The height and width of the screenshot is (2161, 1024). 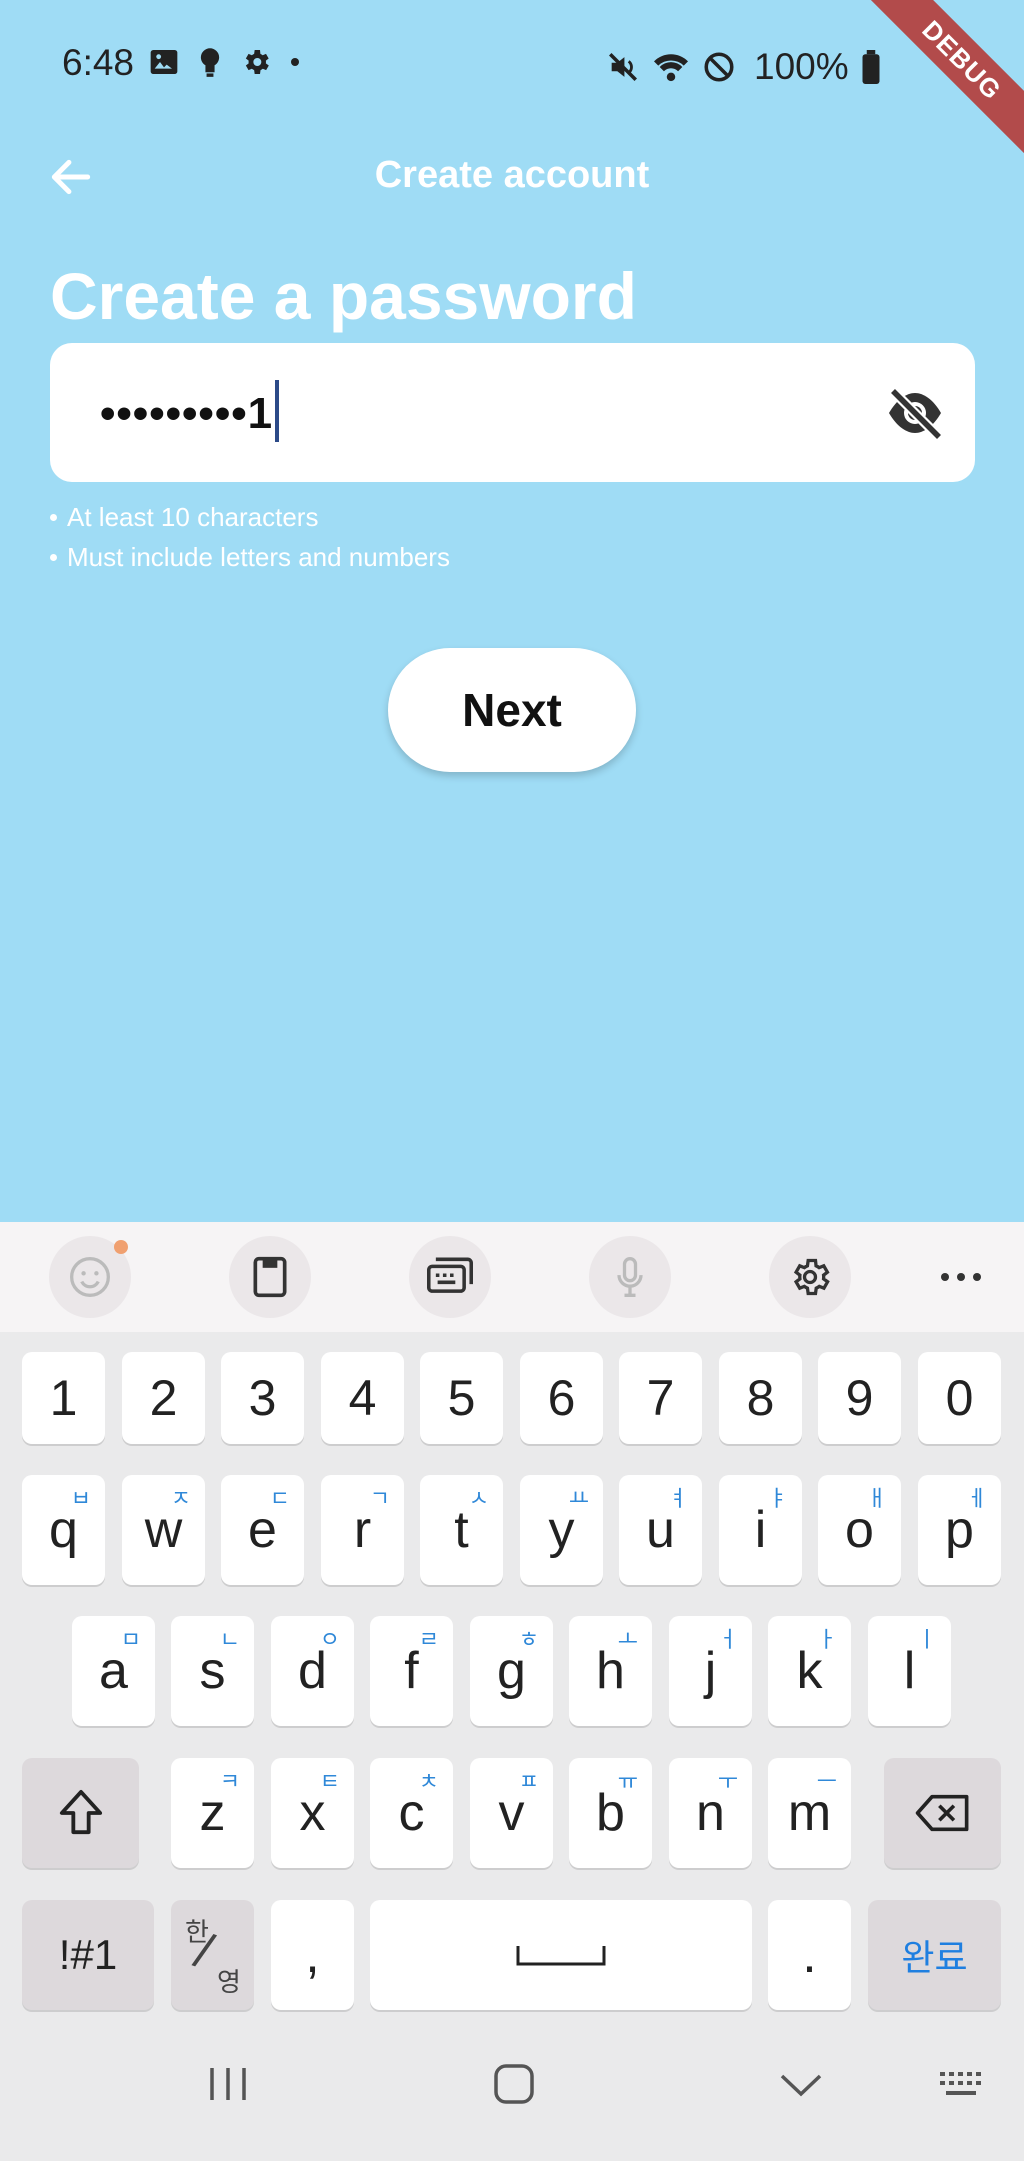 I want to click on chevron-down-icon, so click(x=801, y=2085).